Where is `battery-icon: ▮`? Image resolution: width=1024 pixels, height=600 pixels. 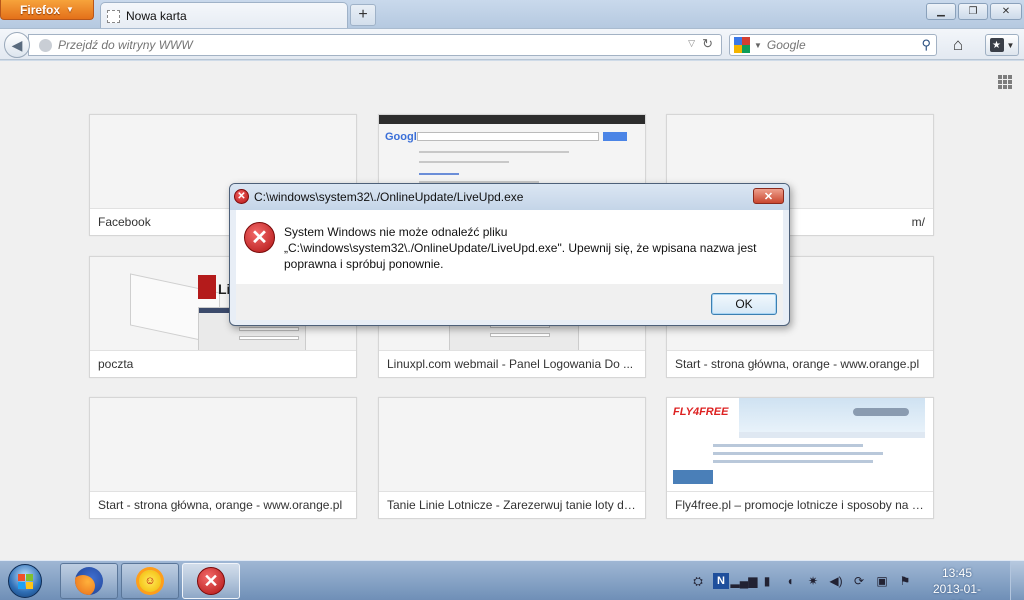
battery-icon: ▮ is located at coordinates (767, 581).